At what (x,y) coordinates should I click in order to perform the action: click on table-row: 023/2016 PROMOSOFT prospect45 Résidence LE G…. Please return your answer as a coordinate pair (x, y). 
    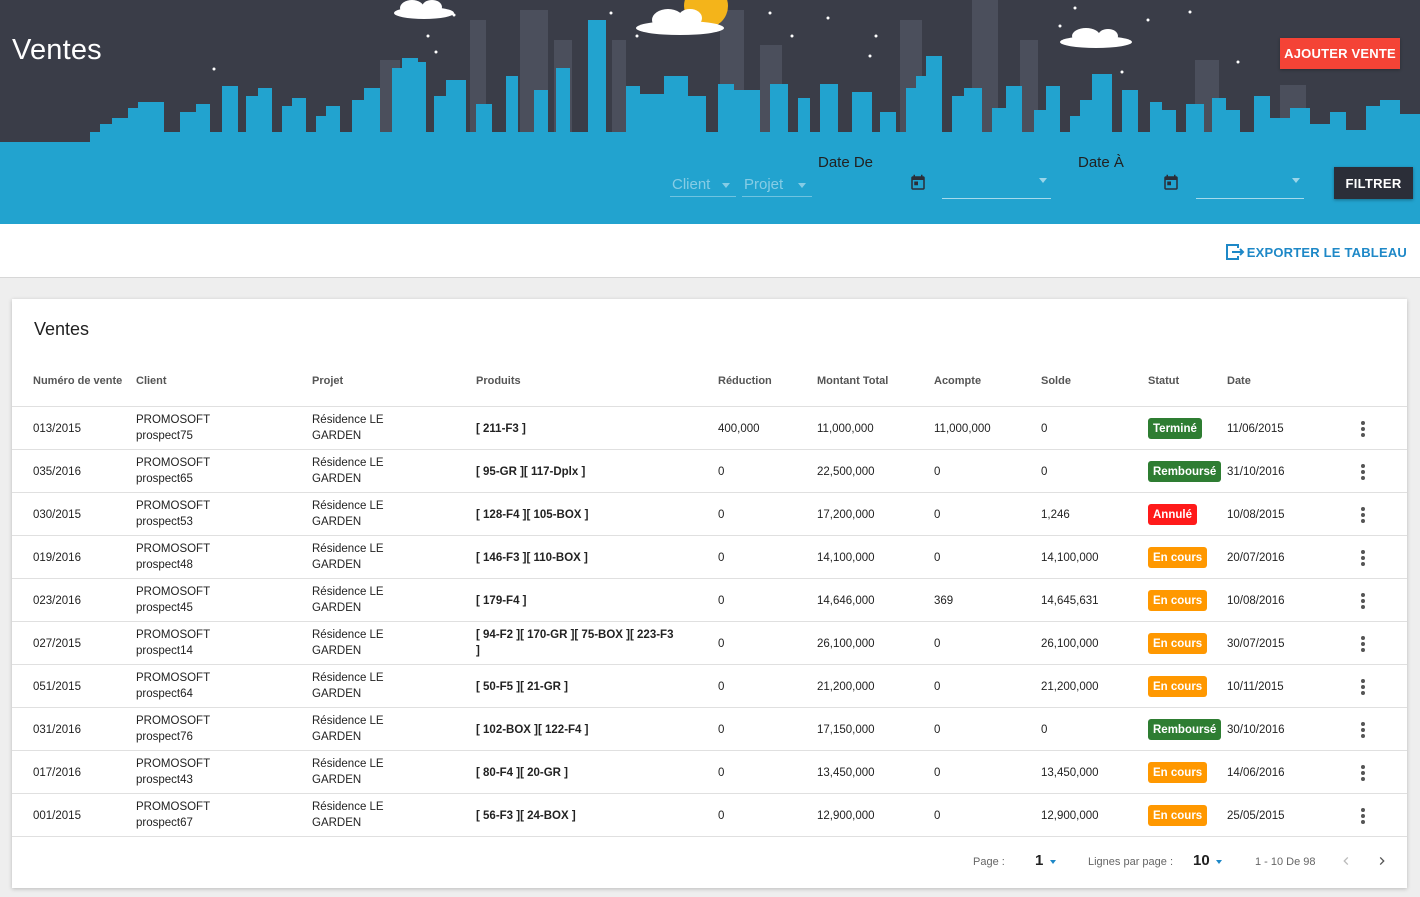
    Looking at the image, I should click on (709, 600).